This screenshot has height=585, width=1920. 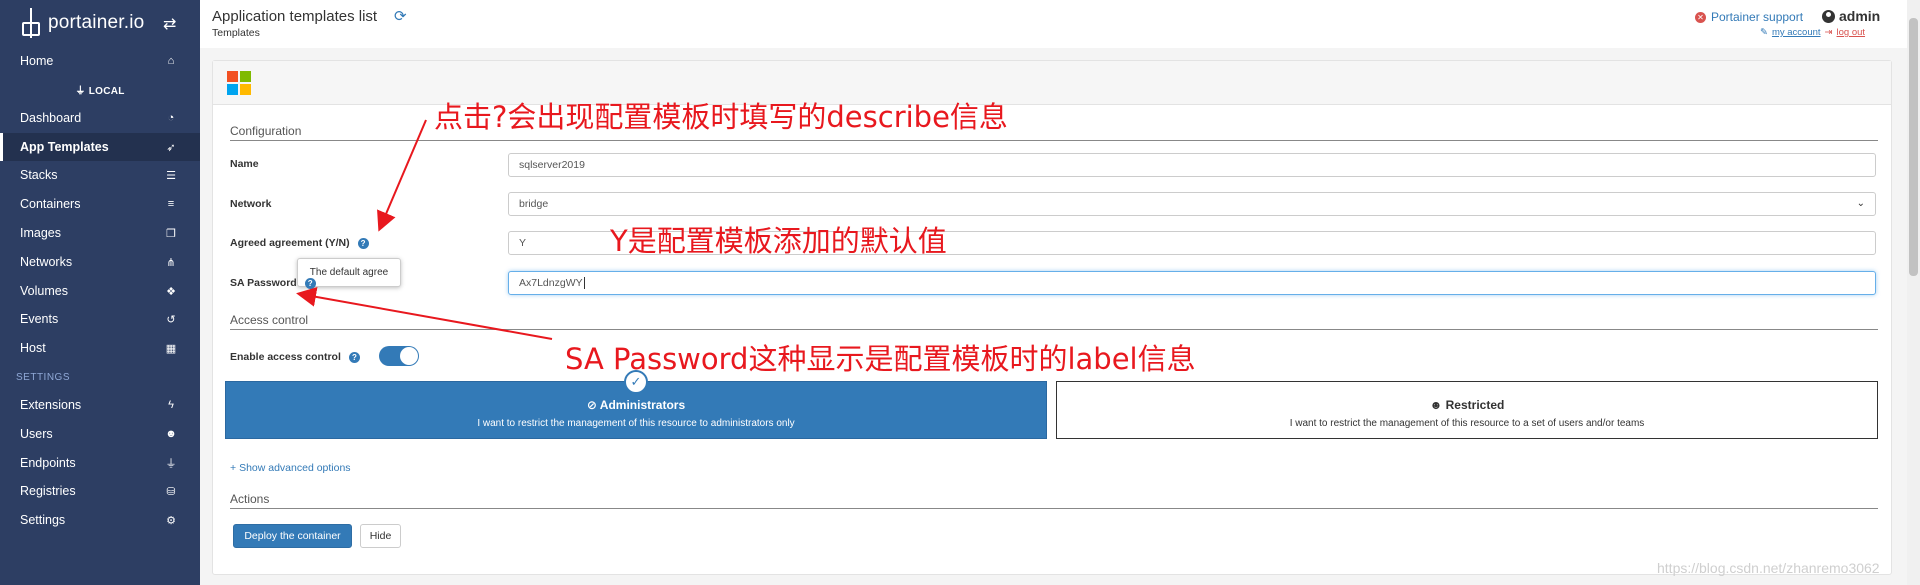 What do you see at coordinates (100, 434) in the screenshot?
I see `sidebar-item-users: Users ☻` at bounding box center [100, 434].